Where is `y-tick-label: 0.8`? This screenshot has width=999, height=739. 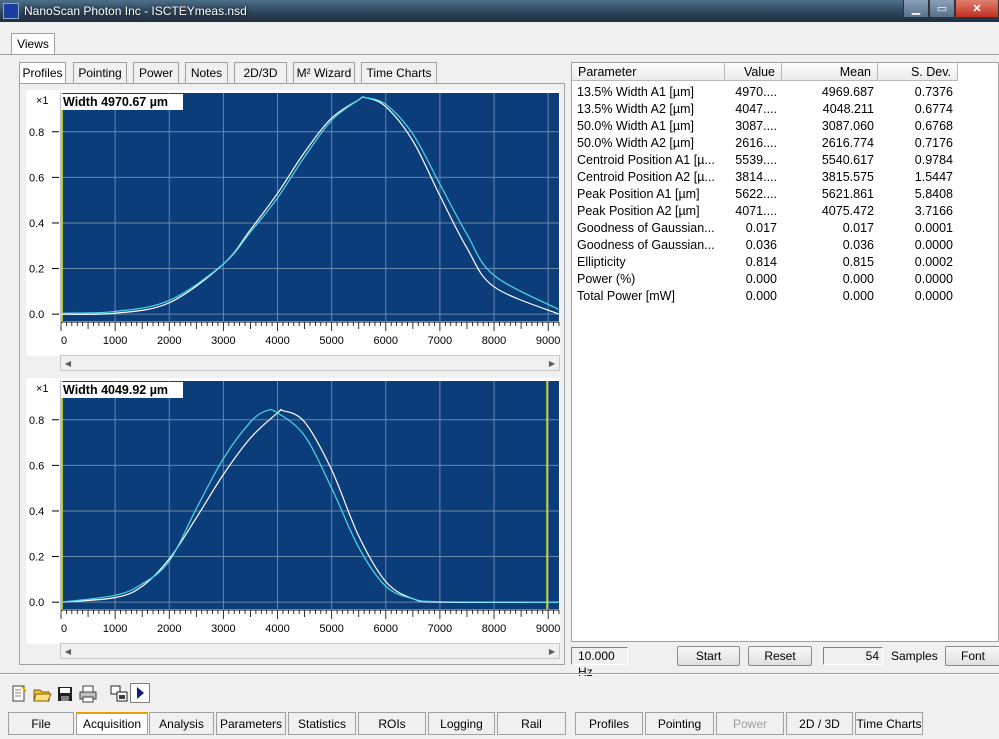 y-tick-label: 0.8 is located at coordinates (36, 421).